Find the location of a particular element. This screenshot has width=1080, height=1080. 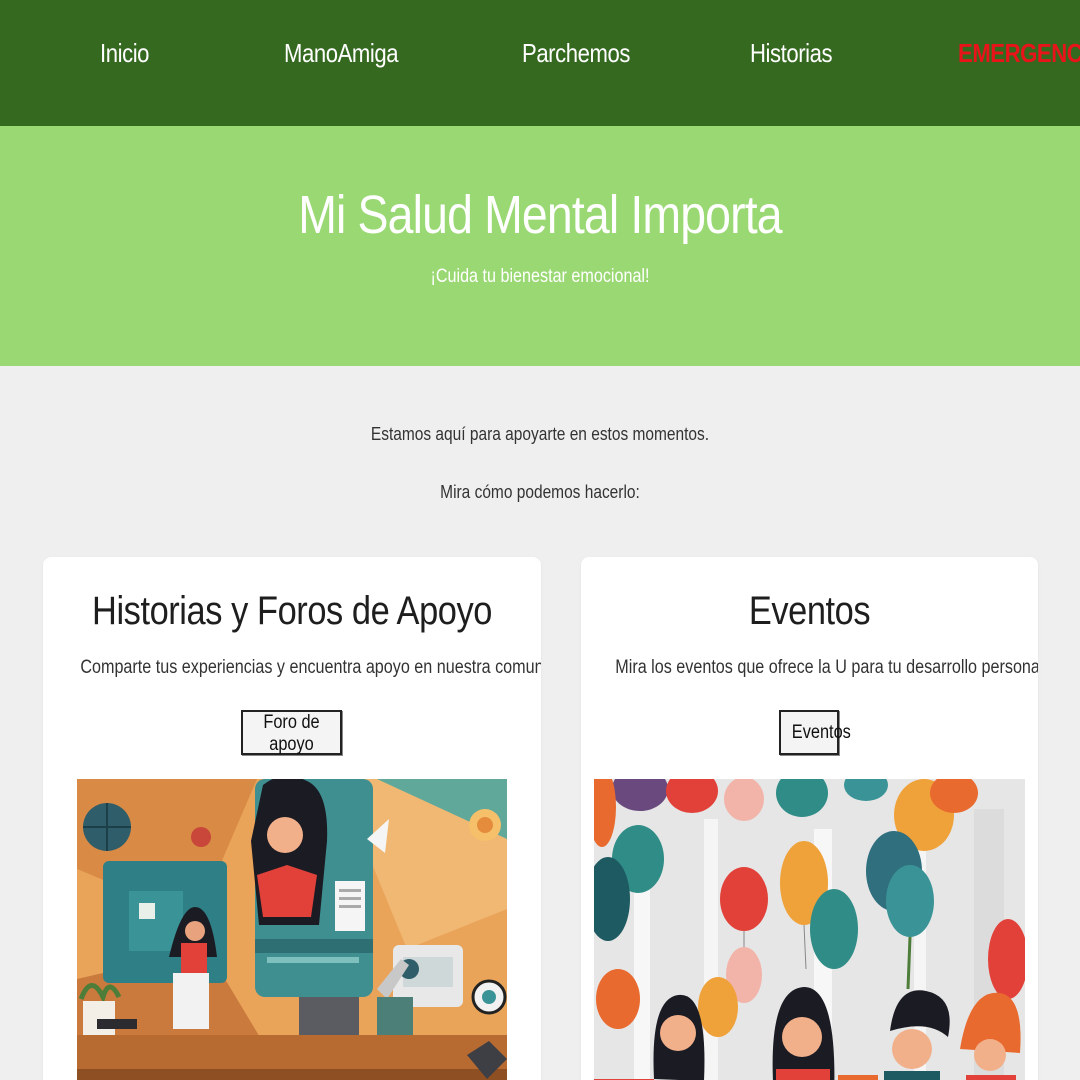

nav-link-parchemos: Parchemos is located at coordinates (576, 53).